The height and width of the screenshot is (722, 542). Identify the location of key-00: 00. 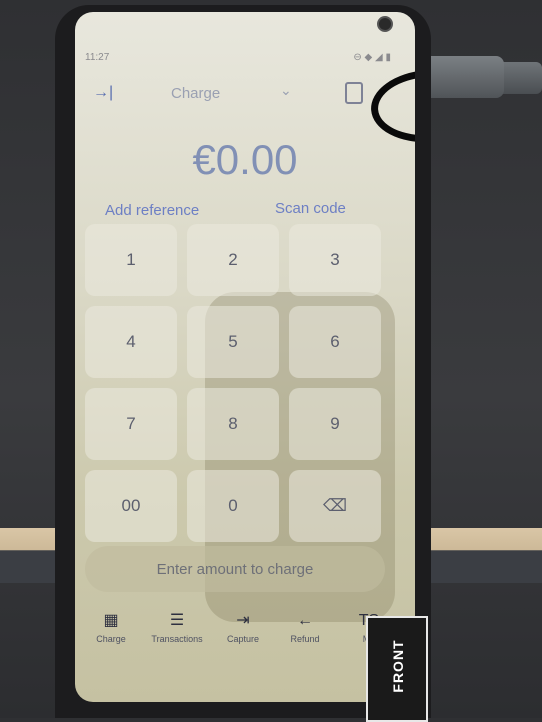
(131, 506).